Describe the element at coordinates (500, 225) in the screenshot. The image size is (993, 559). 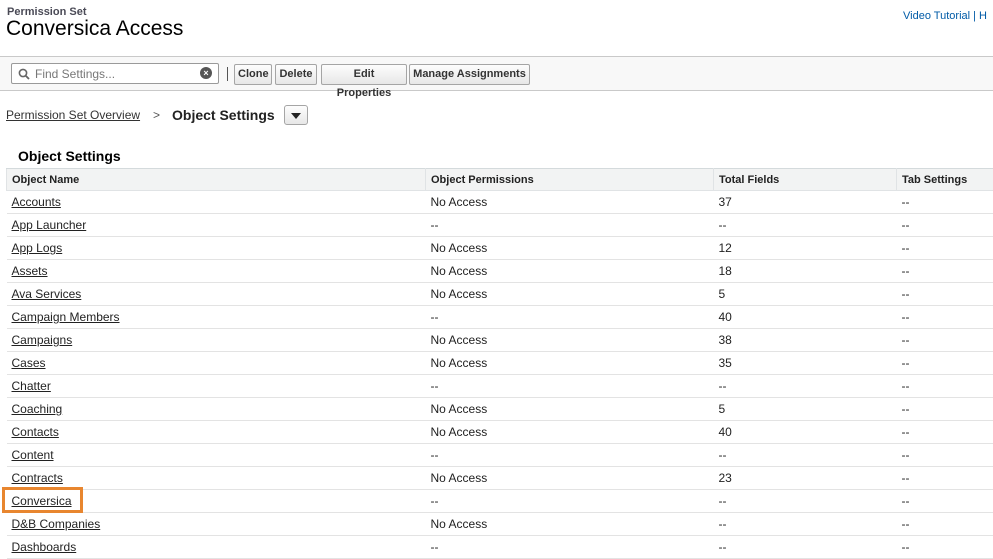
I see `table-row: App Launcher------` at that location.